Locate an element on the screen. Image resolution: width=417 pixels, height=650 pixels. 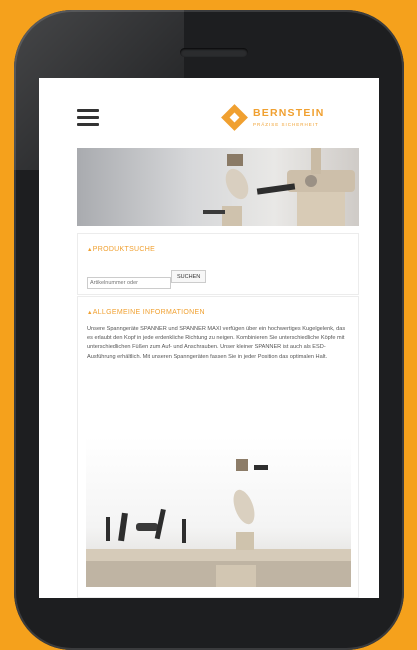
phone-speaker is located at coordinates (214, 52).